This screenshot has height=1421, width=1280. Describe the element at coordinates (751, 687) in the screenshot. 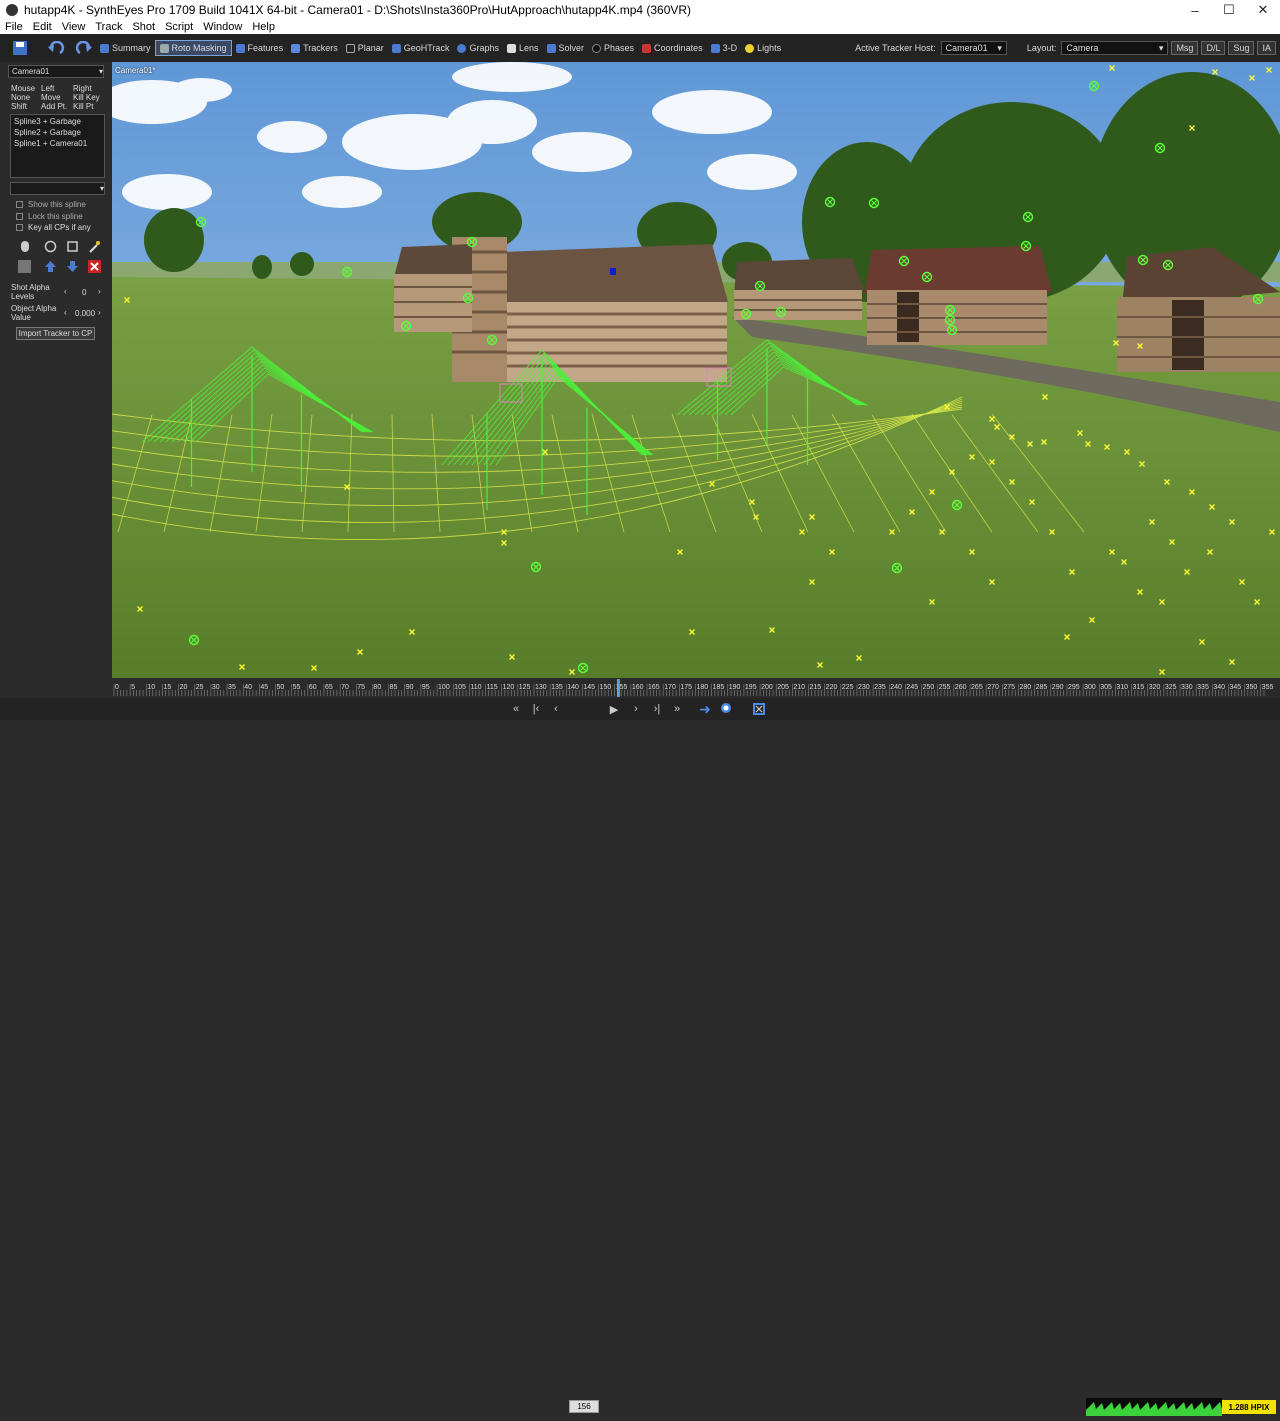

I see `timeline-tick-label: 195` at that location.